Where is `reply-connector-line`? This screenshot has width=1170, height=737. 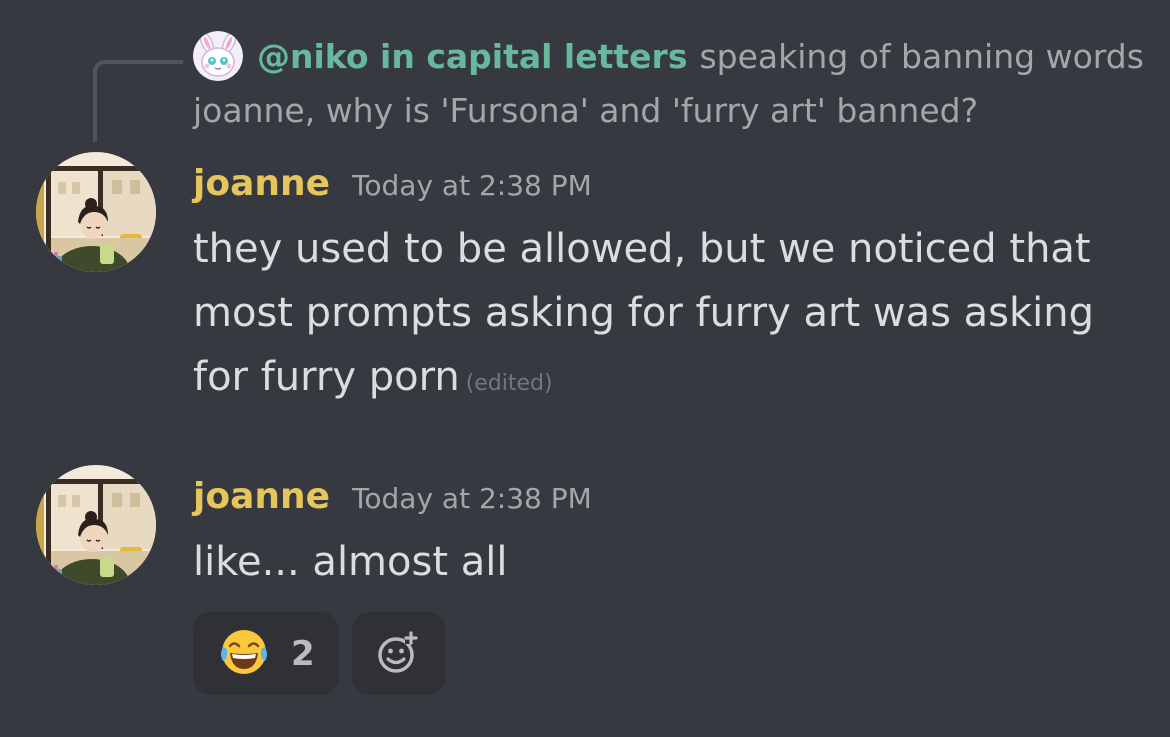
reply-connector-line is located at coordinates (138, 101).